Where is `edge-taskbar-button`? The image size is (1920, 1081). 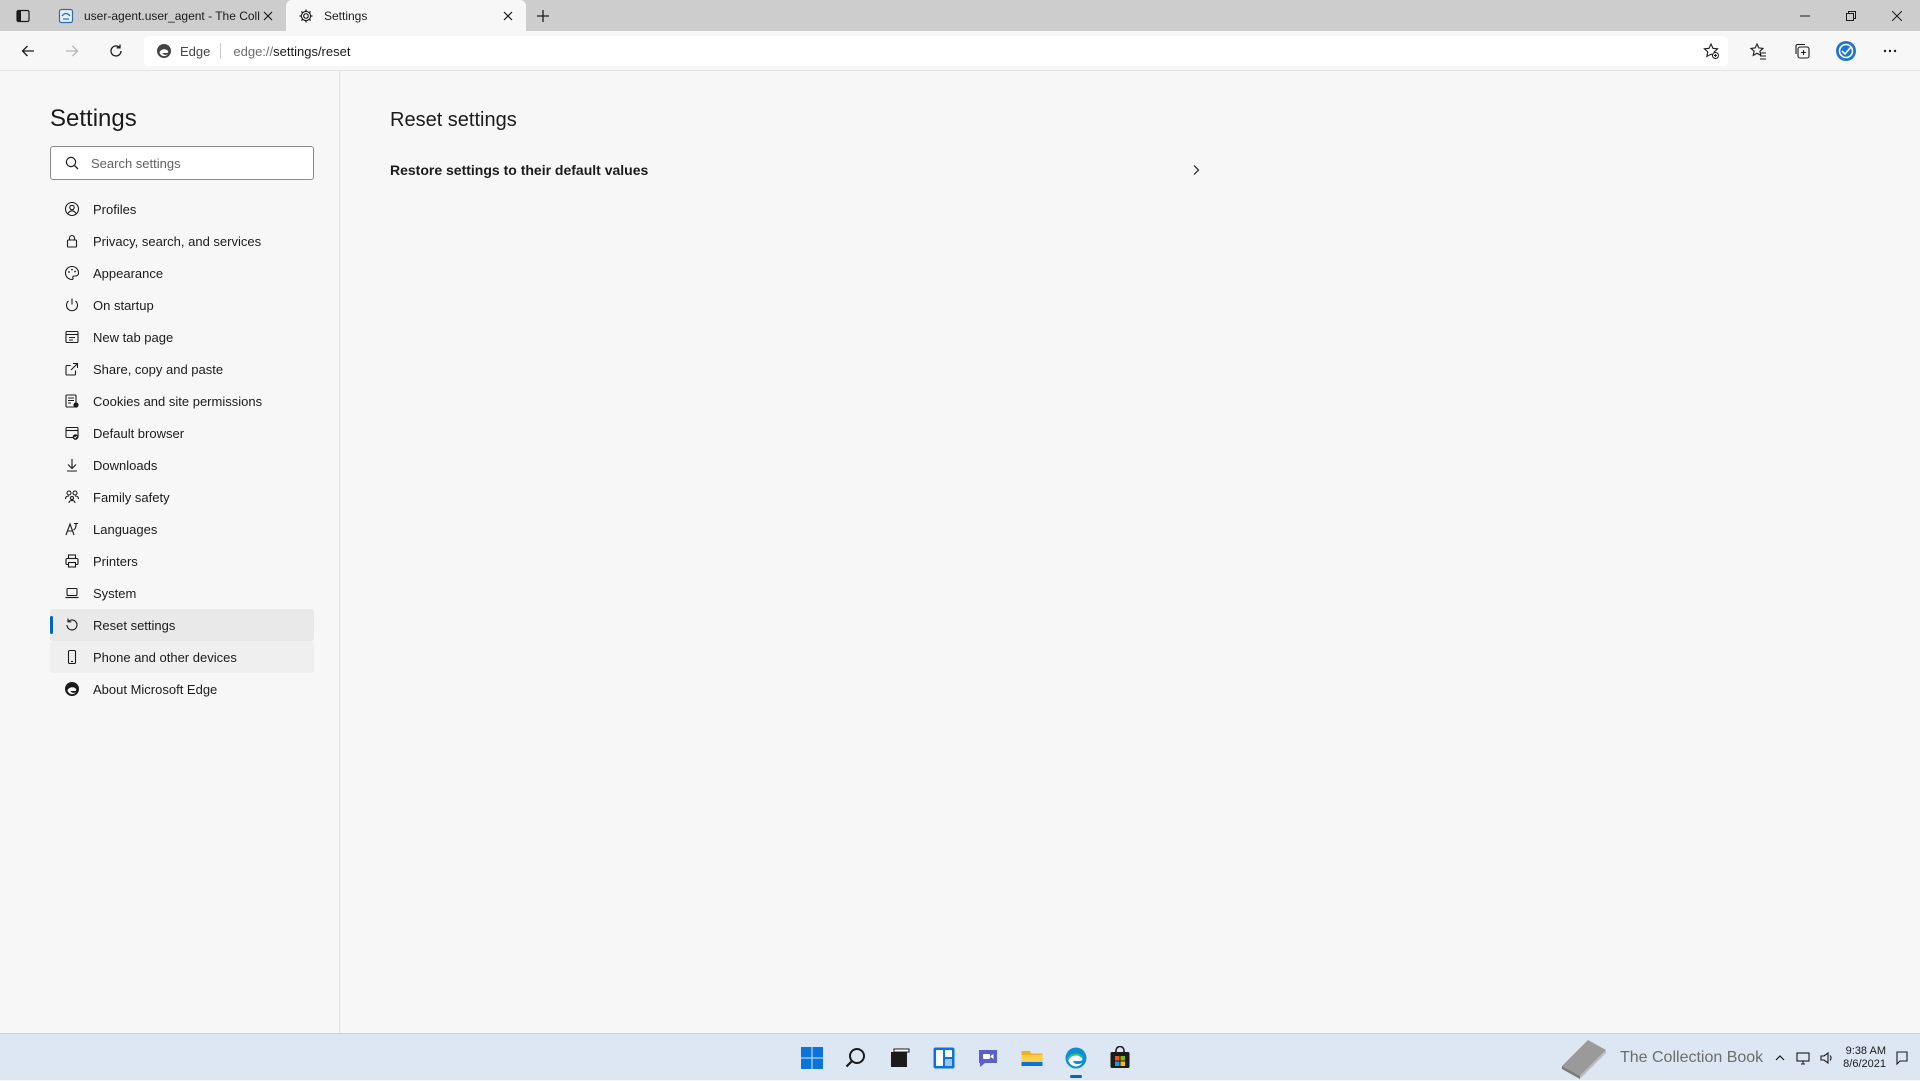
edge-taskbar-button is located at coordinates (1076, 1057).